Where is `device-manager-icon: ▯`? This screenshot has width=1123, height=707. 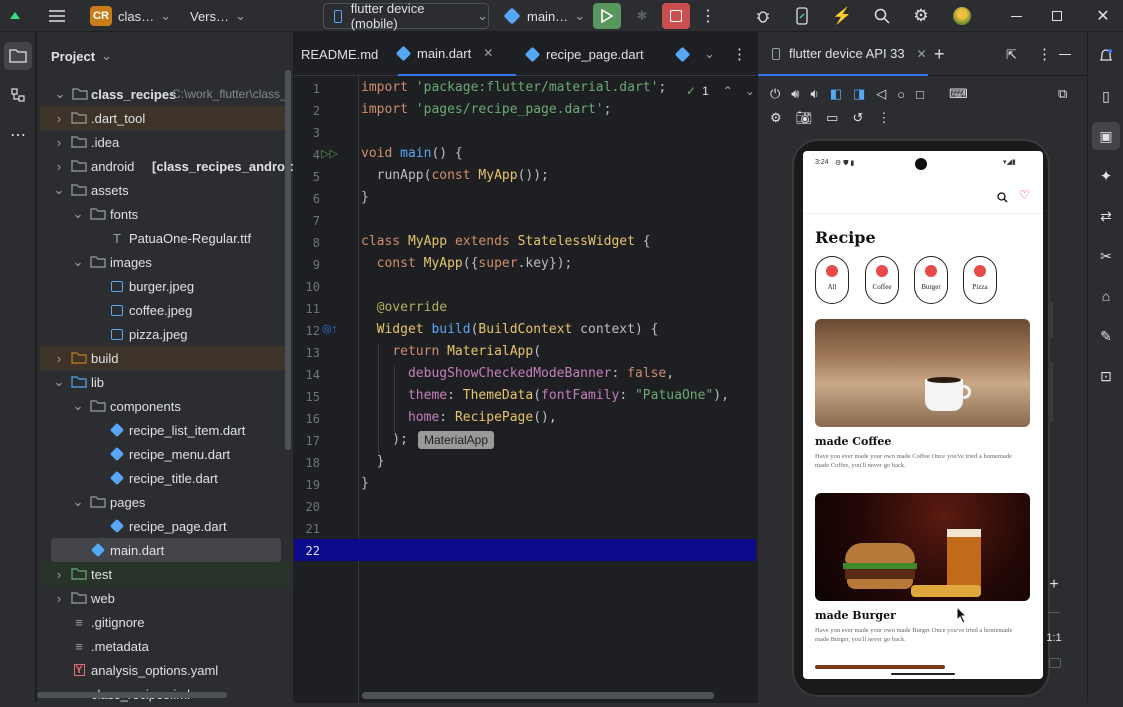 device-manager-icon: ▯ is located at coordinates (1106, 96).